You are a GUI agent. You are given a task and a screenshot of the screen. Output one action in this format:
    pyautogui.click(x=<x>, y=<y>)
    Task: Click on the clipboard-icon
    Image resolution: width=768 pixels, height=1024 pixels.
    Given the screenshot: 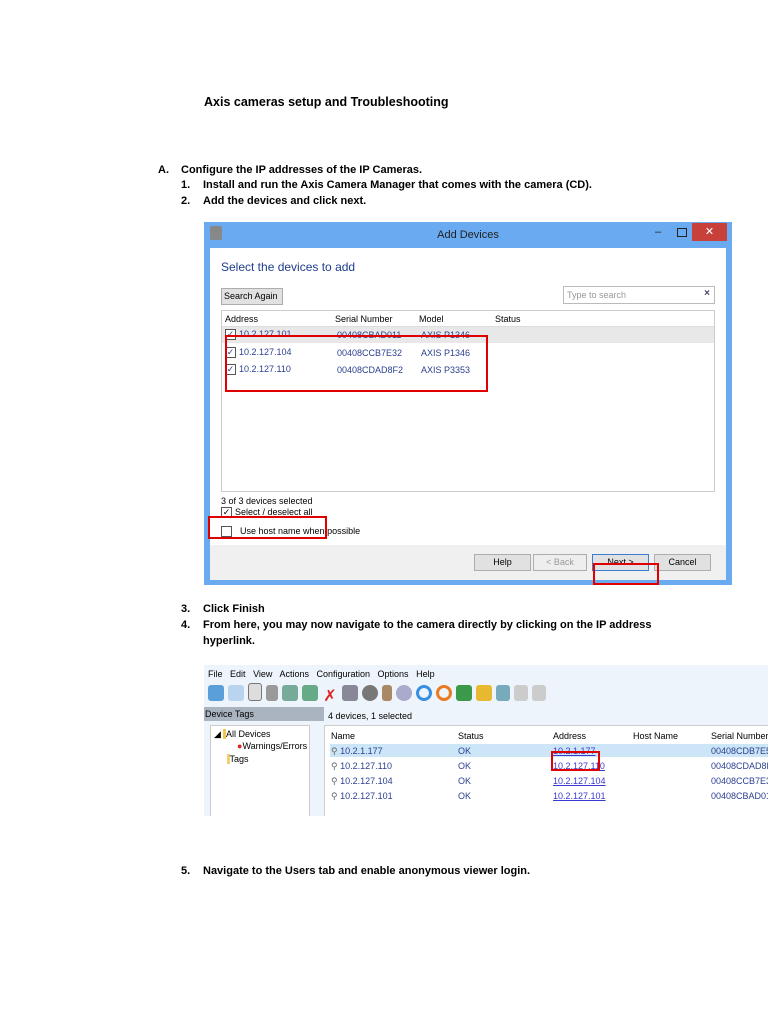 What is the action you would take?
    pyautogui.click(x=255, y=692)
    